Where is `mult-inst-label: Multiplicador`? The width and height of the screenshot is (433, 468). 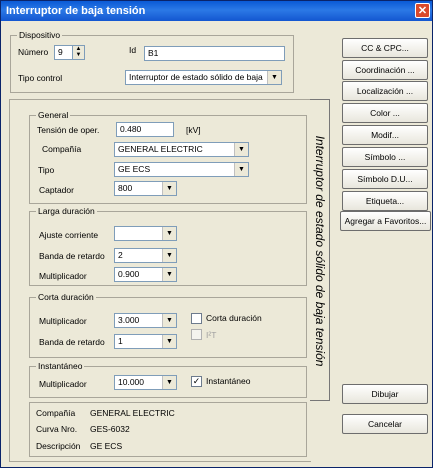
mult-inst-label: Multiplicador is located at coordinates (63, 384).